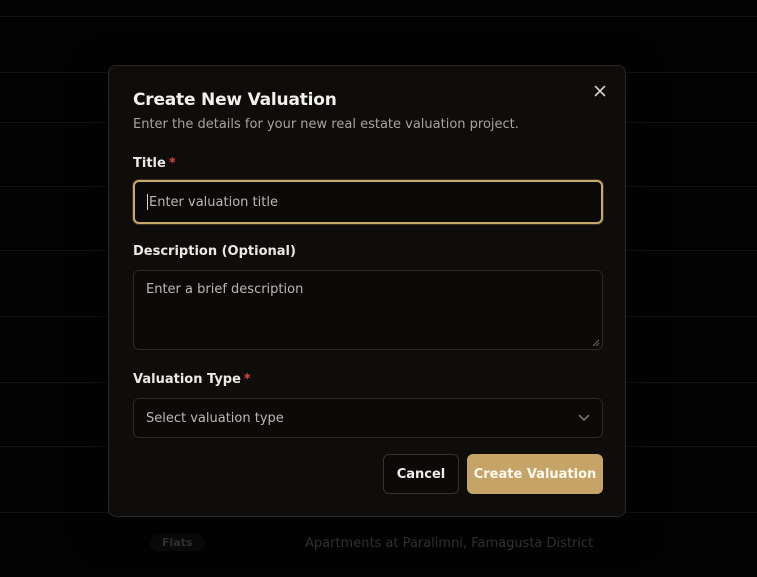 This screenshot has height=577, width=757. What do you see at coordinates (225, 289) in the screenshot?
I see `description-placeholder: Enter a brief description` at bounding box center [225, 289].